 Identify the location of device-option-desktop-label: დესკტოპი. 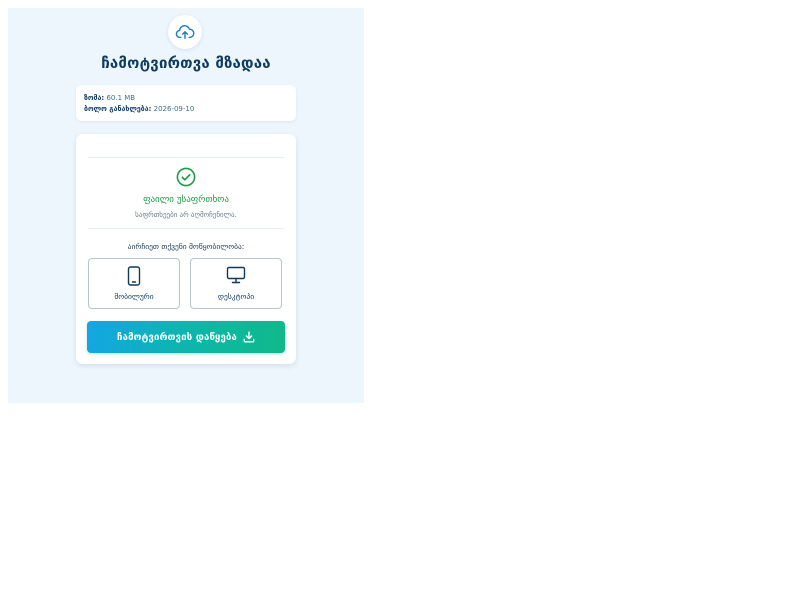
(236, 296).